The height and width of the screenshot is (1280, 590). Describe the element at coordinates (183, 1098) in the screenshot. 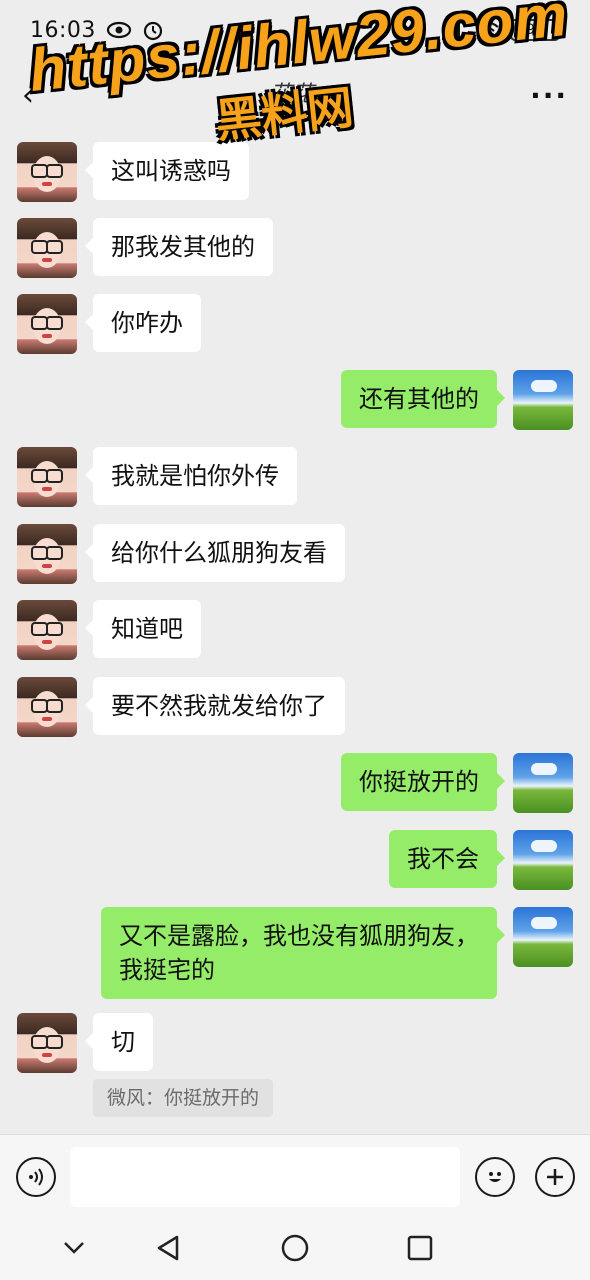

I see `quoted-message: 微风：你挺放开的` at that location.